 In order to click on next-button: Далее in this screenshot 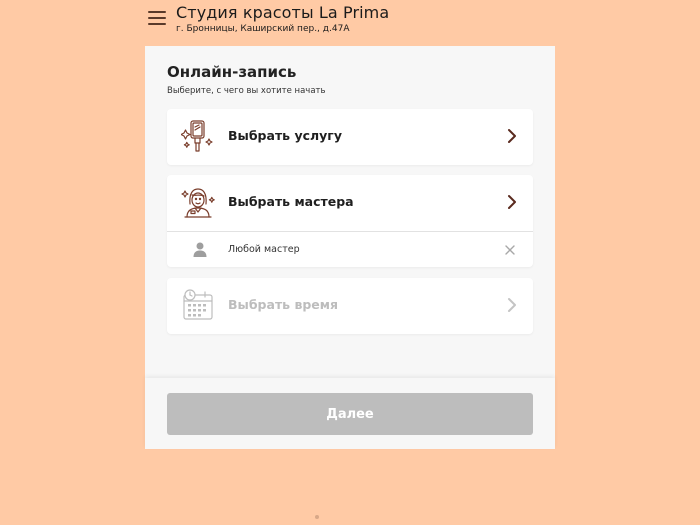, I will do `click(350, 414)`.